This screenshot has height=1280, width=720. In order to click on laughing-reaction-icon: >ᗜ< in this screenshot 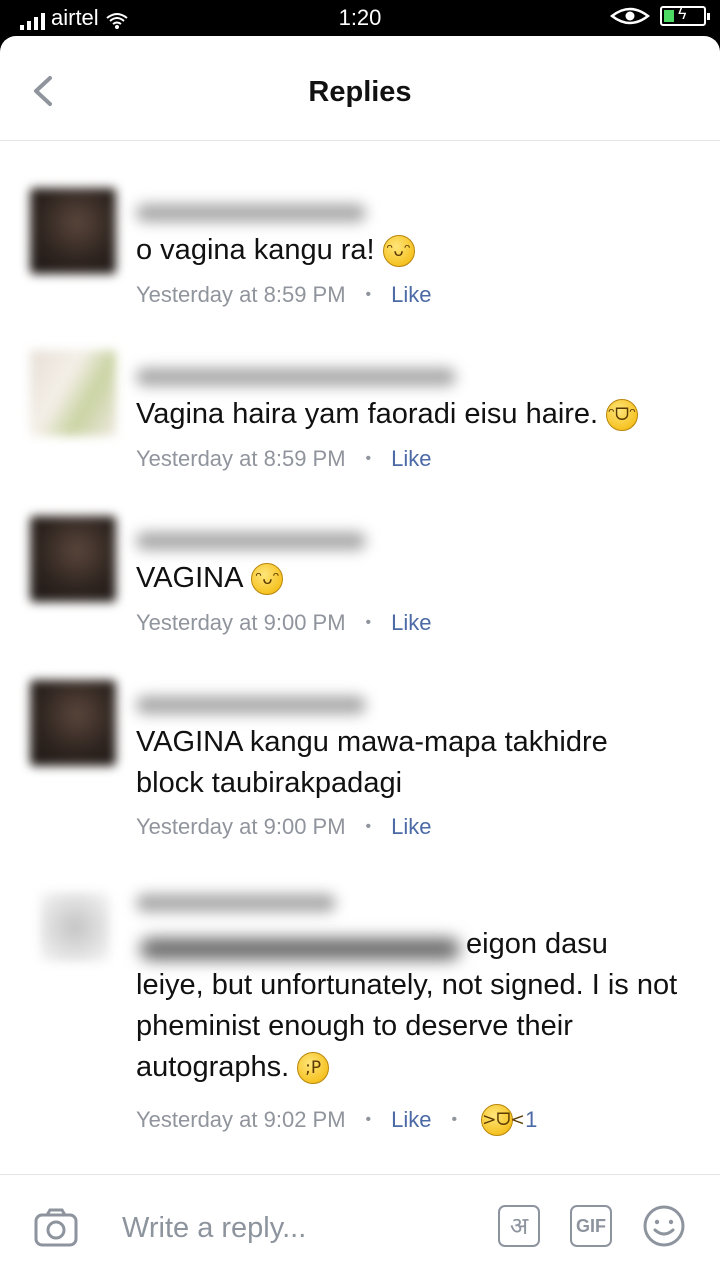, I will do `click(503, 1120)`.